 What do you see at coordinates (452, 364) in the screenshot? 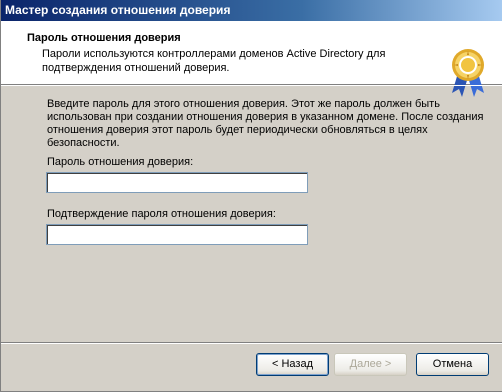
I see `cancel-button: Отмена` at bounding box center [452, 364].